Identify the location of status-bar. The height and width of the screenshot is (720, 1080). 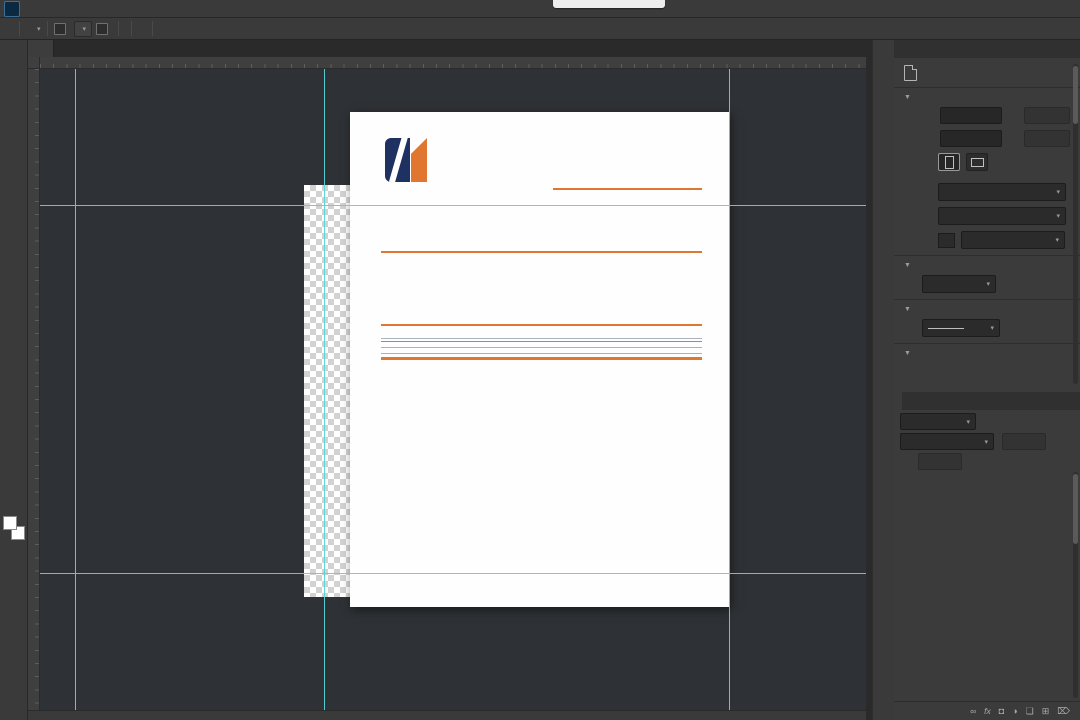
(447, 715).